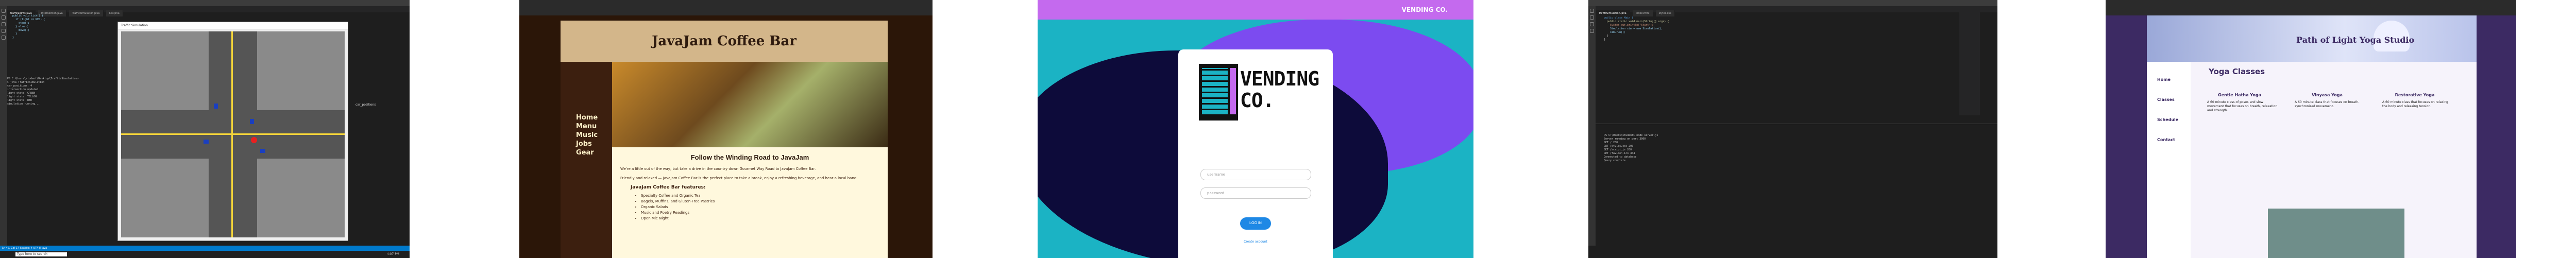 The image size is (2576, 258). I want to click on simulation-window: Traffic Simulation, so click(232, 131).